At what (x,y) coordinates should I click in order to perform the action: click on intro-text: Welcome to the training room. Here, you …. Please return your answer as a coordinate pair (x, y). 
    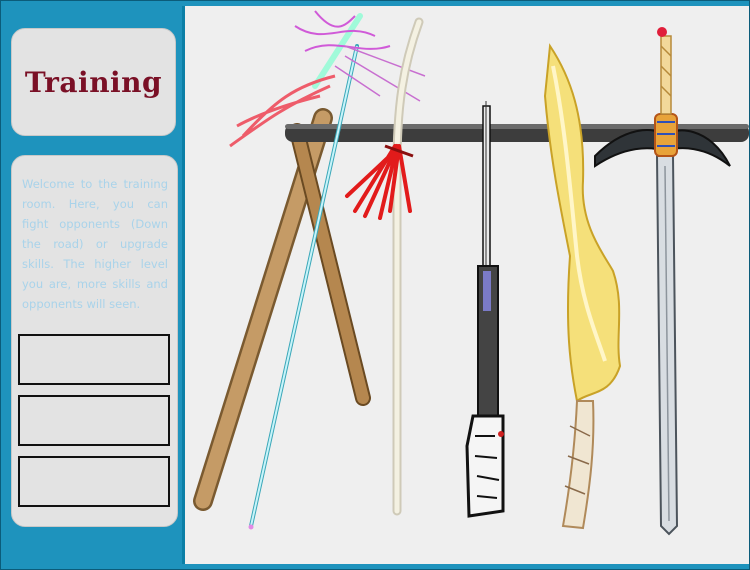
    Looking at the image, I should click on (95, 244).